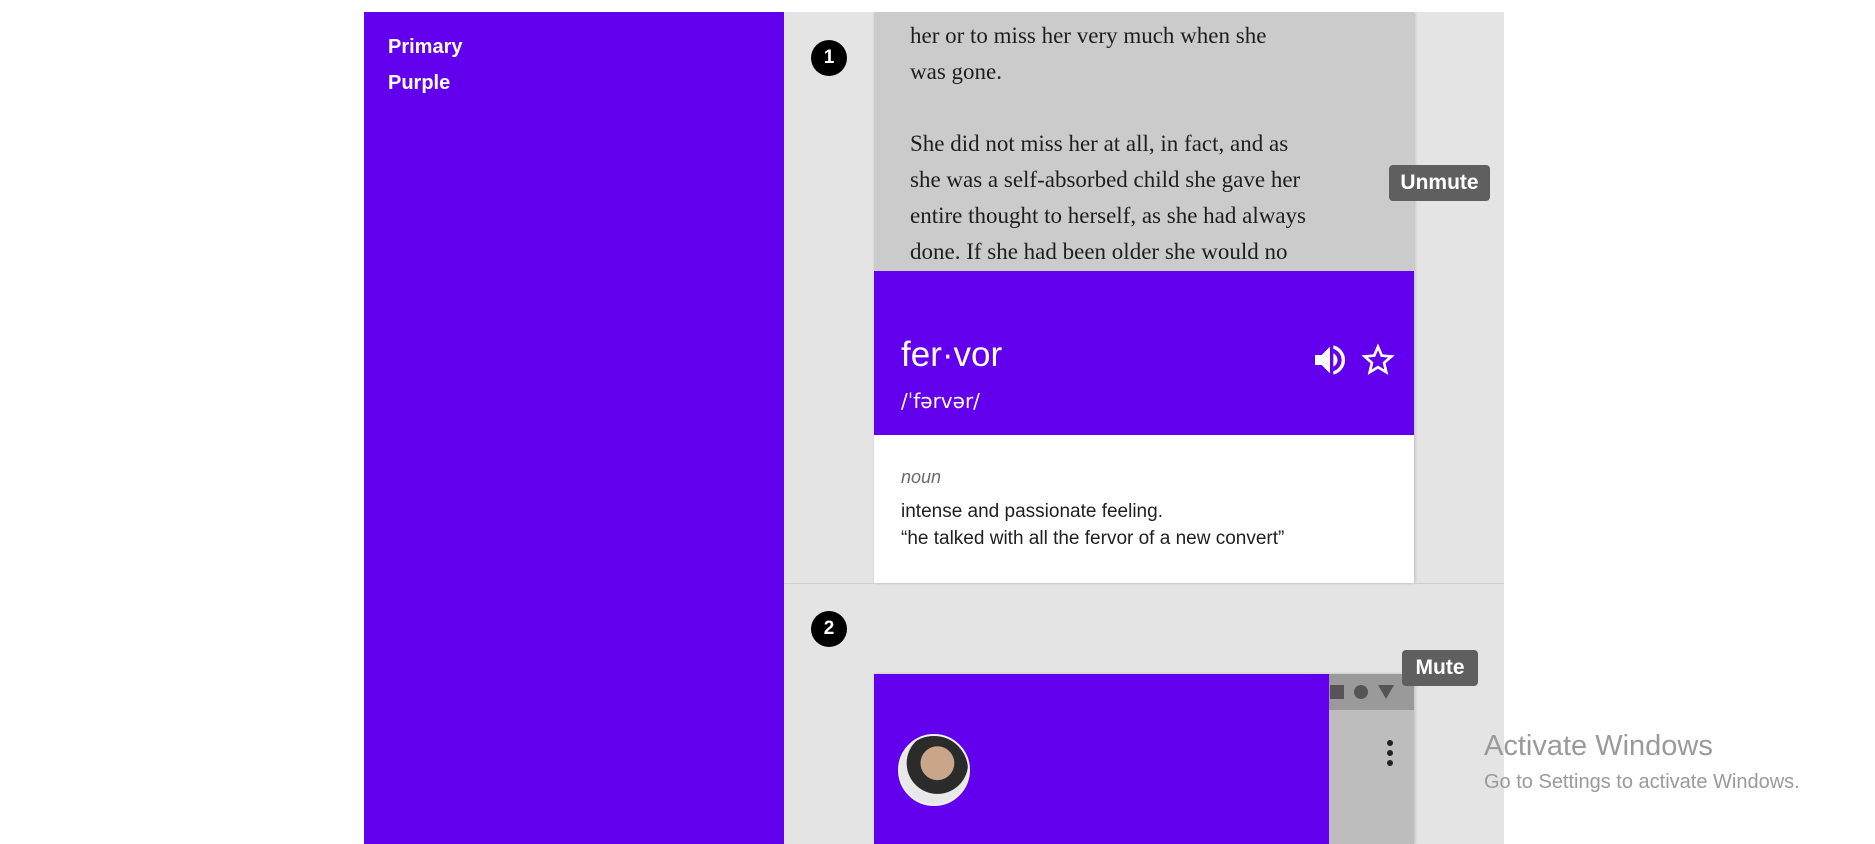 Image resolution: width=1875 pixels, height=844 pixels. Describe the element at coordinates (934, 770) in the screenshot. I see `avatar` at that location.